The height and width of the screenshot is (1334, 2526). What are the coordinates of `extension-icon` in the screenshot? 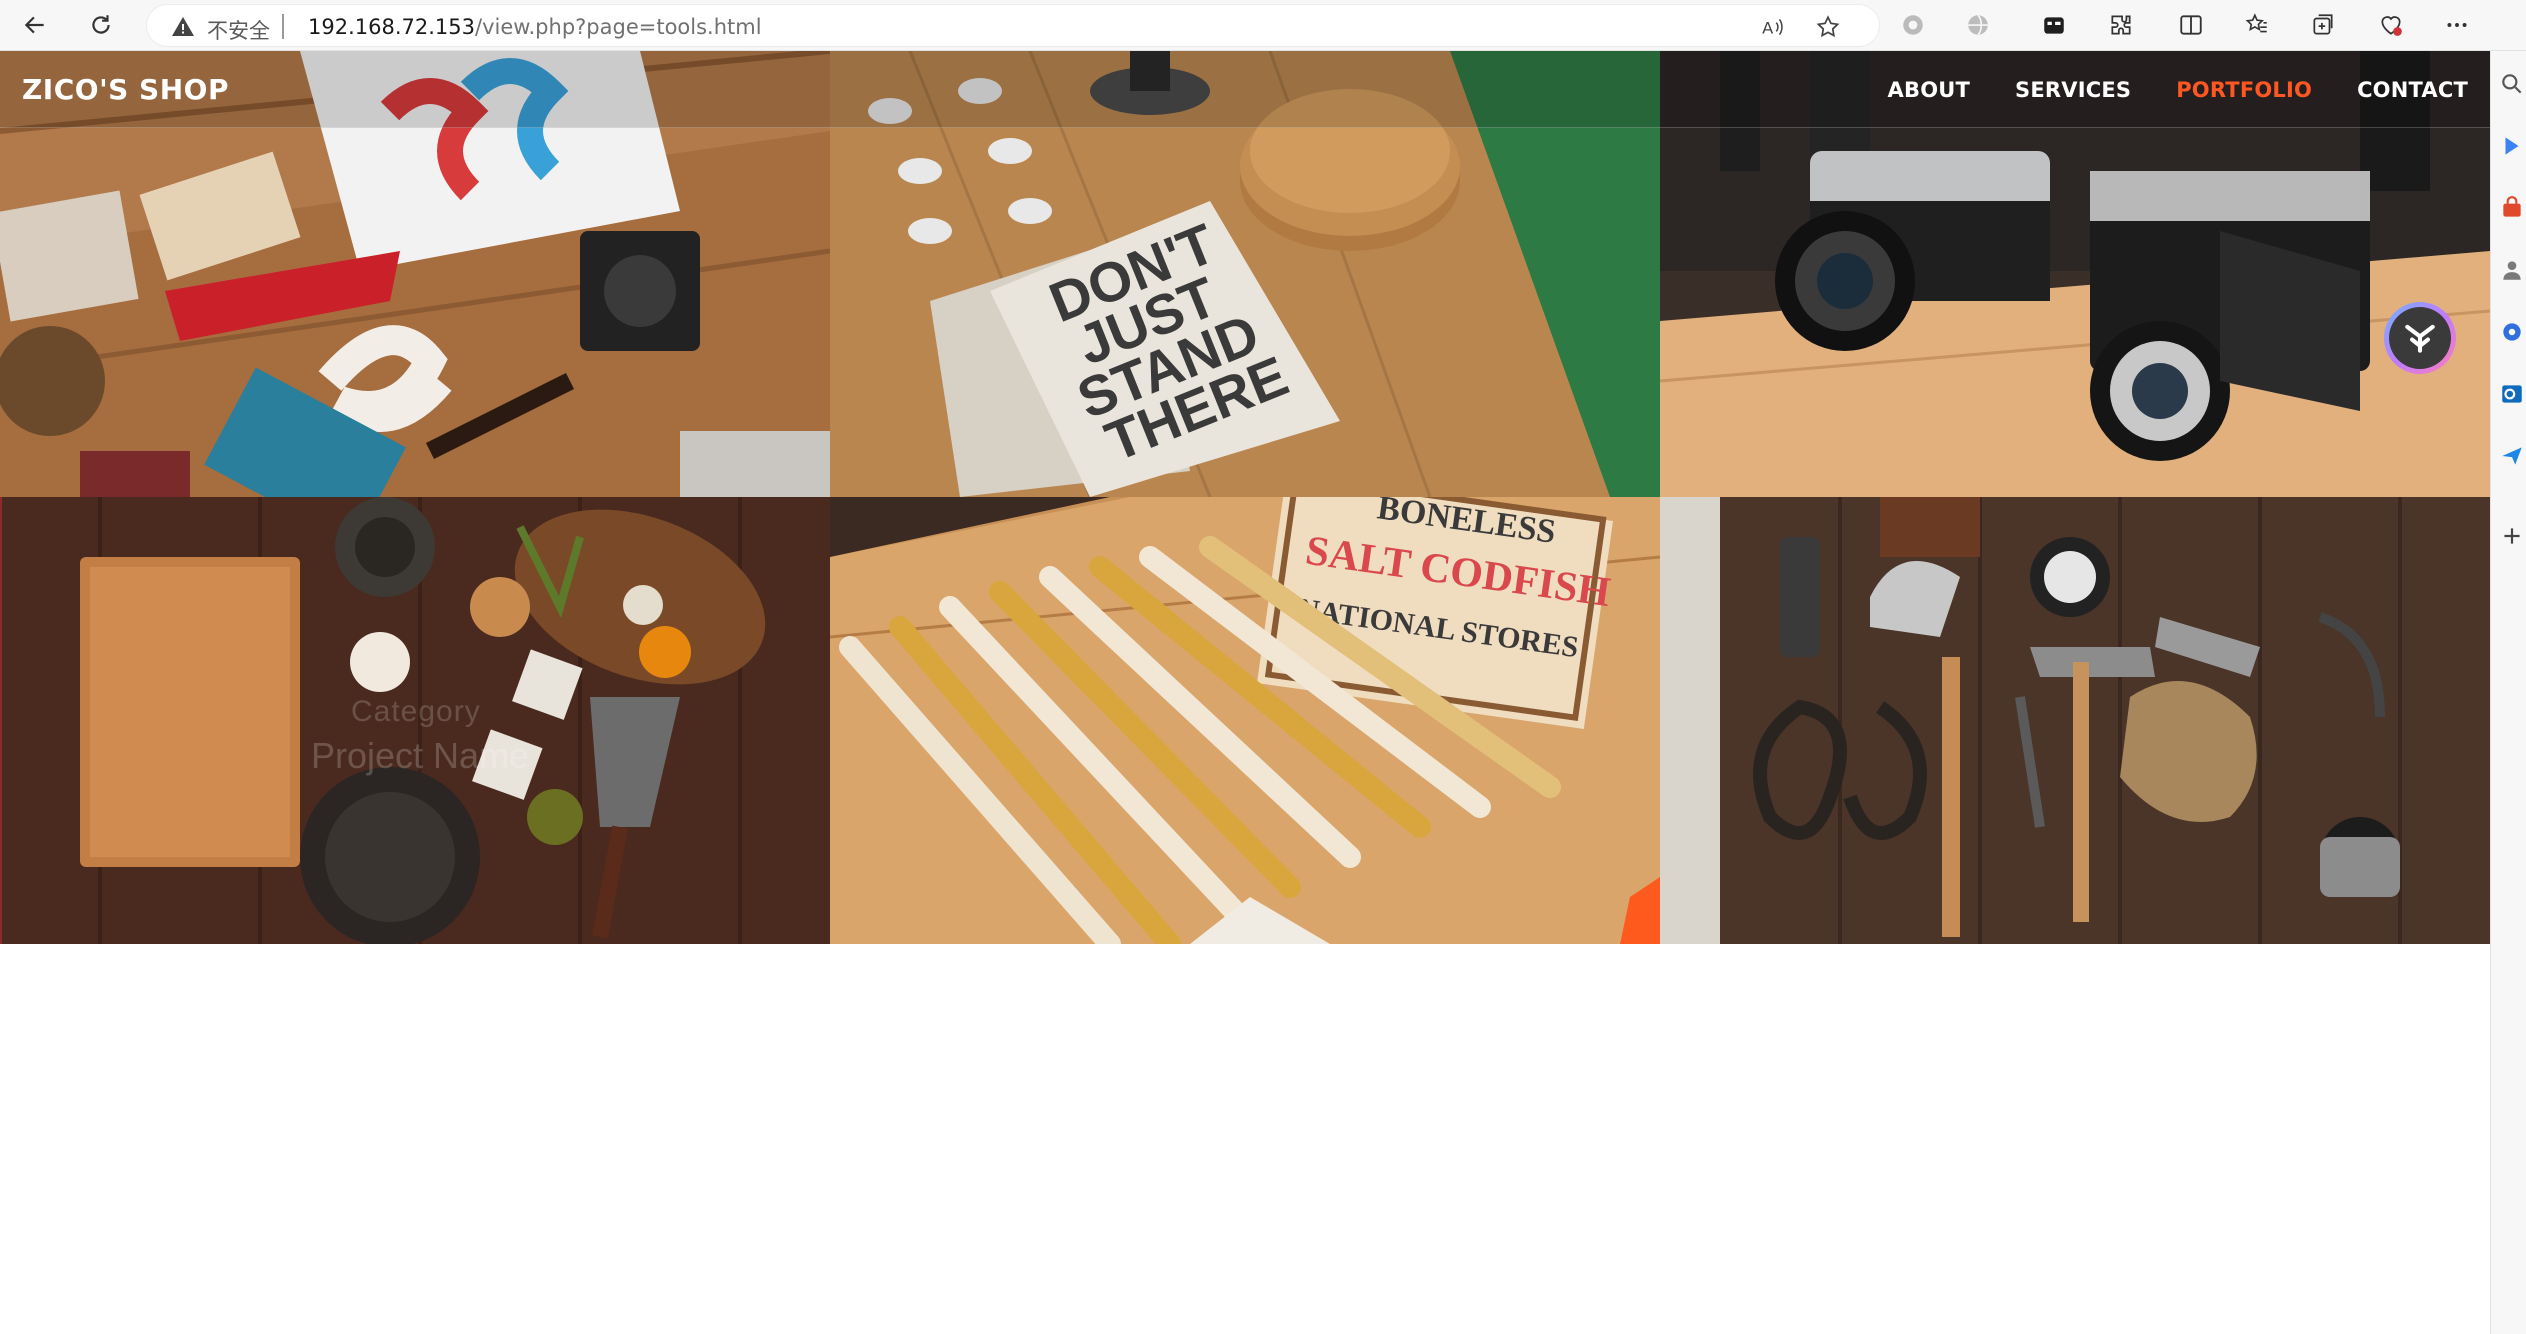 It's located at (1913, 25).